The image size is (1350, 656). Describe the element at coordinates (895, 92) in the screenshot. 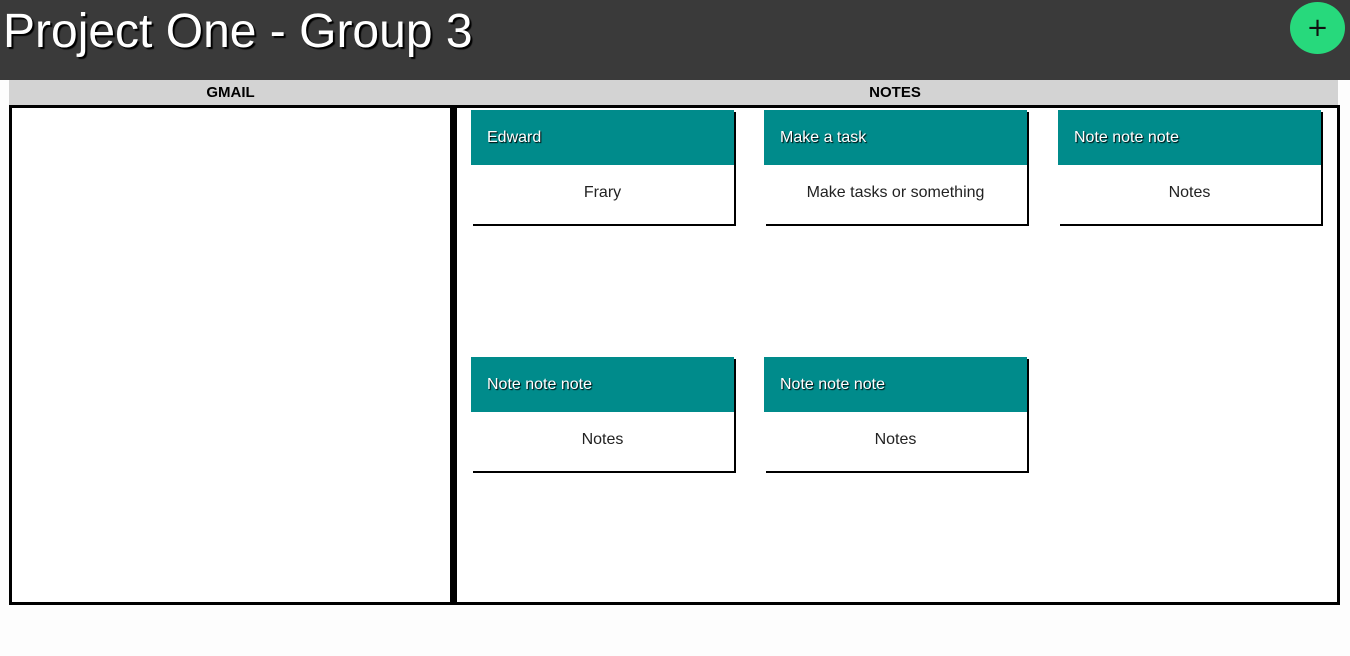

I see `notes-column-label: NOTES` at that location.